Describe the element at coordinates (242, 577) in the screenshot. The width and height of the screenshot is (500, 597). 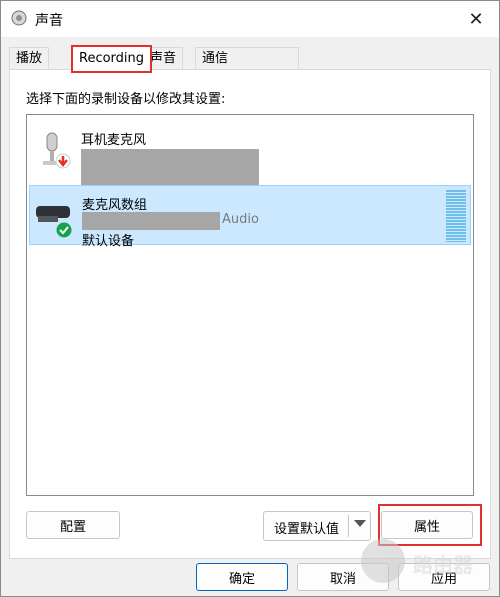
I see `ok-button: 确定` at that location.